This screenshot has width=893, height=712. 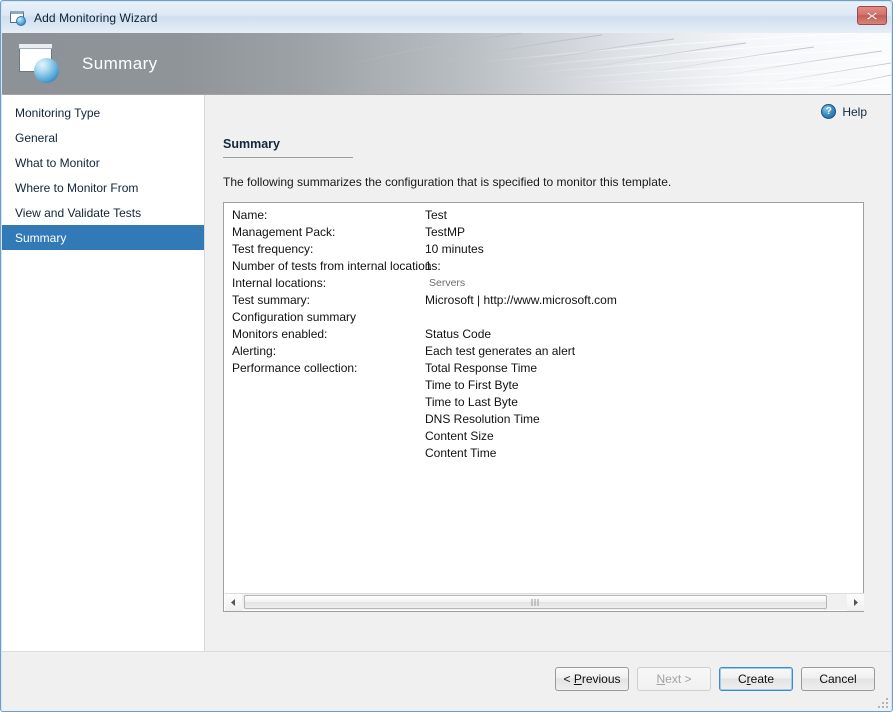 What do you see at coordinates (829, 111) in the screenshot?
I see `help-question-icon: ?` at bounding box center [829, 111].